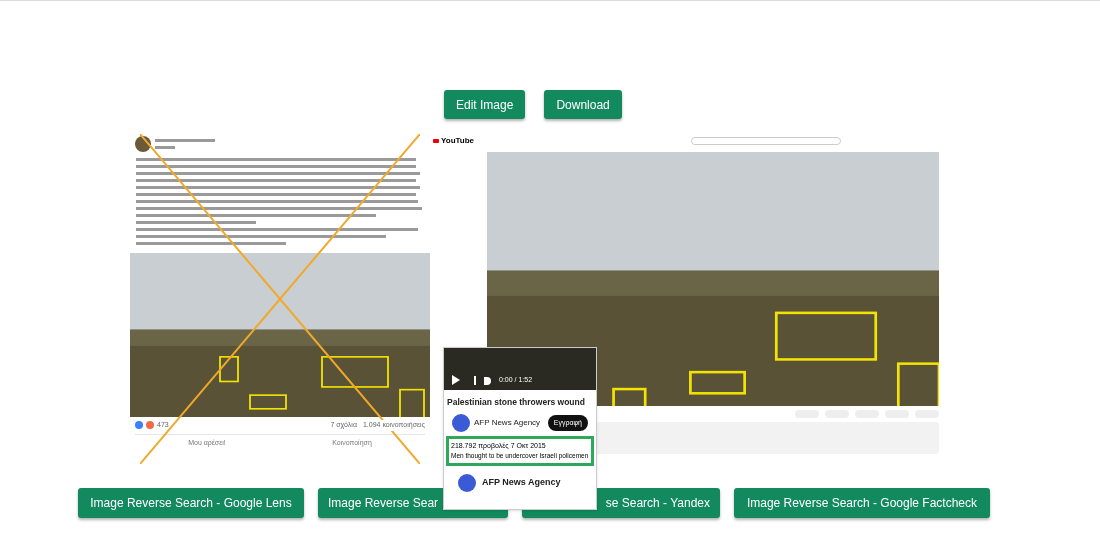 Image resolution: width=1100 pixels, height=542 pixels. What do you see at coordinates (516, 402) in the screenshot?
I see `video-title: Palestinian stone throwers wound` at bounding box center [516, 402].